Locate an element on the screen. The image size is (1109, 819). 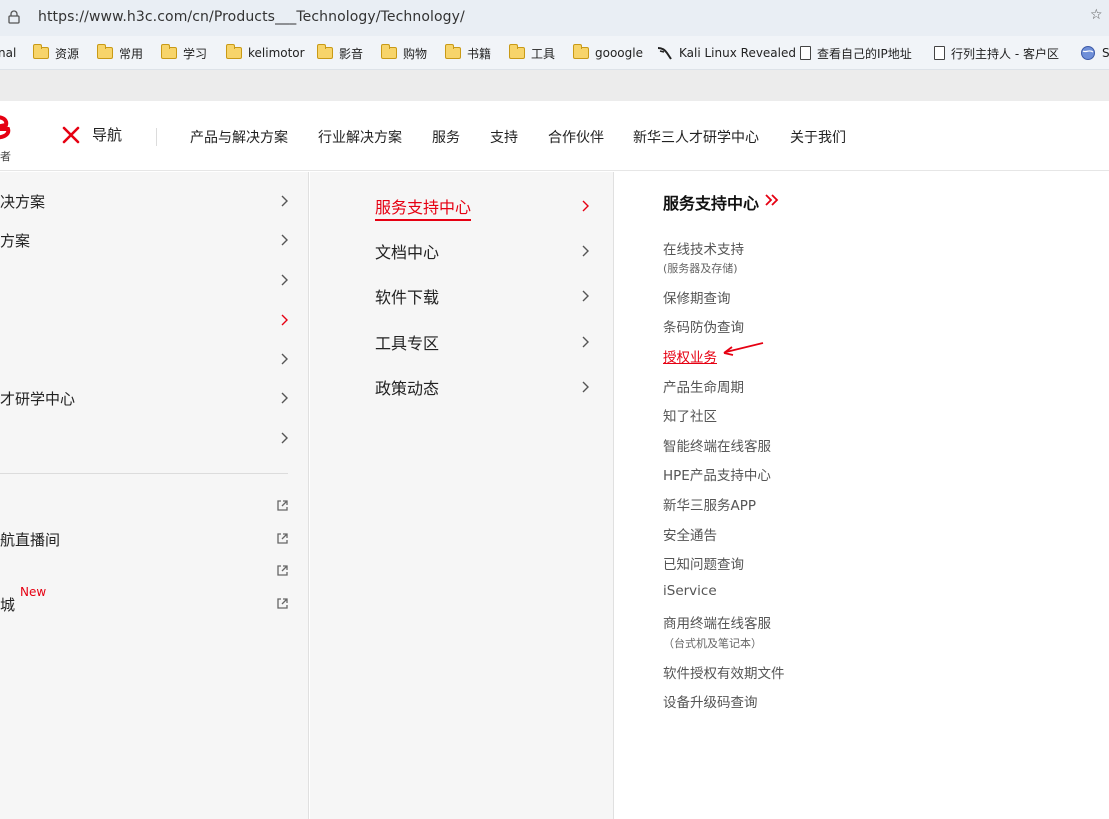
lock-icon is located at coordinates (14, 17).